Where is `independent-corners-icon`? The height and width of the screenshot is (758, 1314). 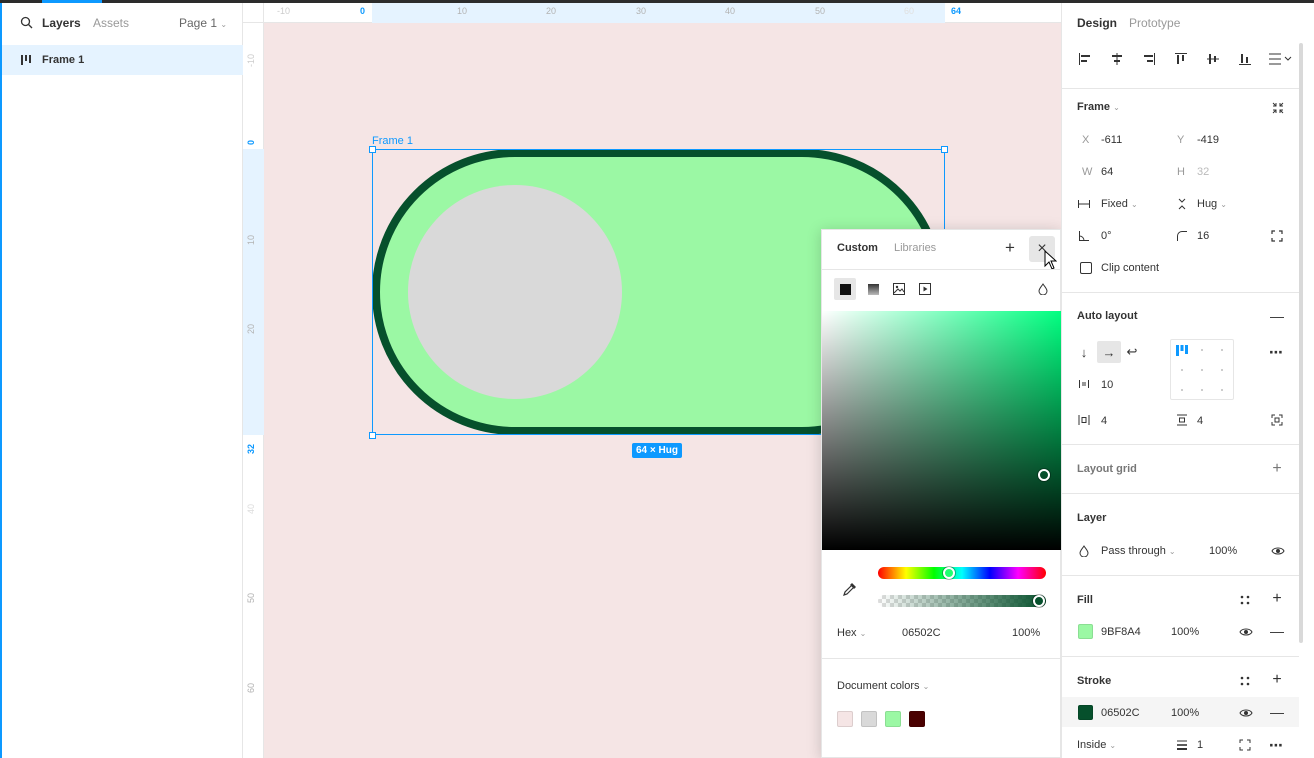
independent-corners-icon is located at coordinates (1277, 236).